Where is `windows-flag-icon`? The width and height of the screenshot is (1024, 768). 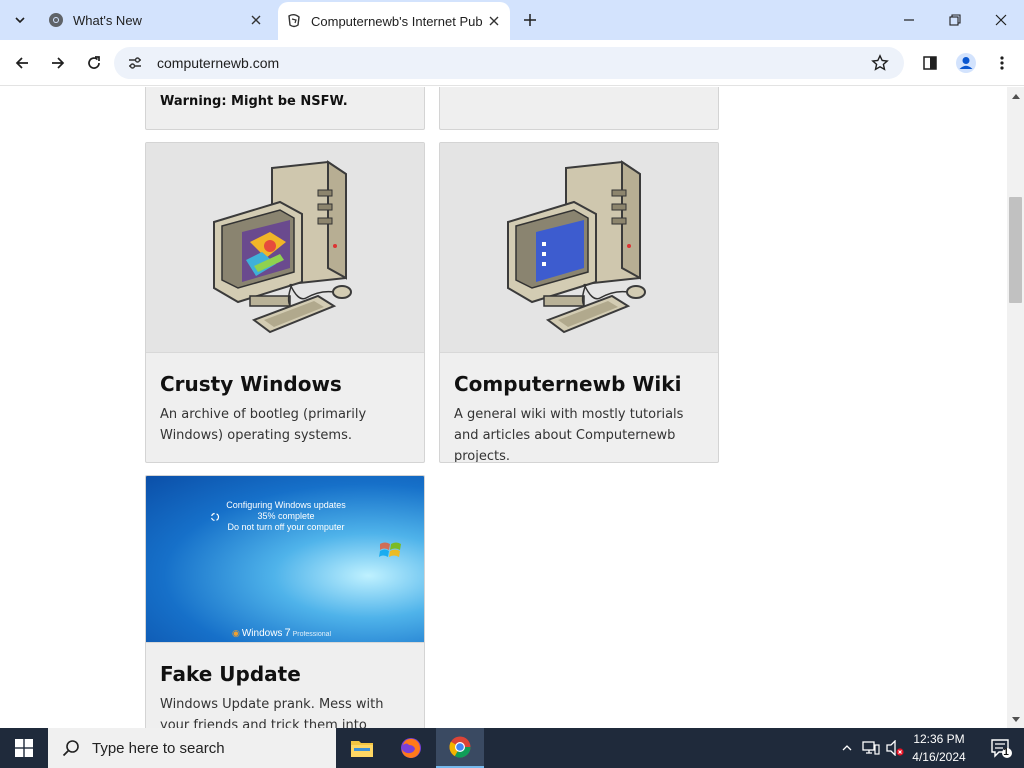 windows-flag-icon is located at coordinates (390, 549).